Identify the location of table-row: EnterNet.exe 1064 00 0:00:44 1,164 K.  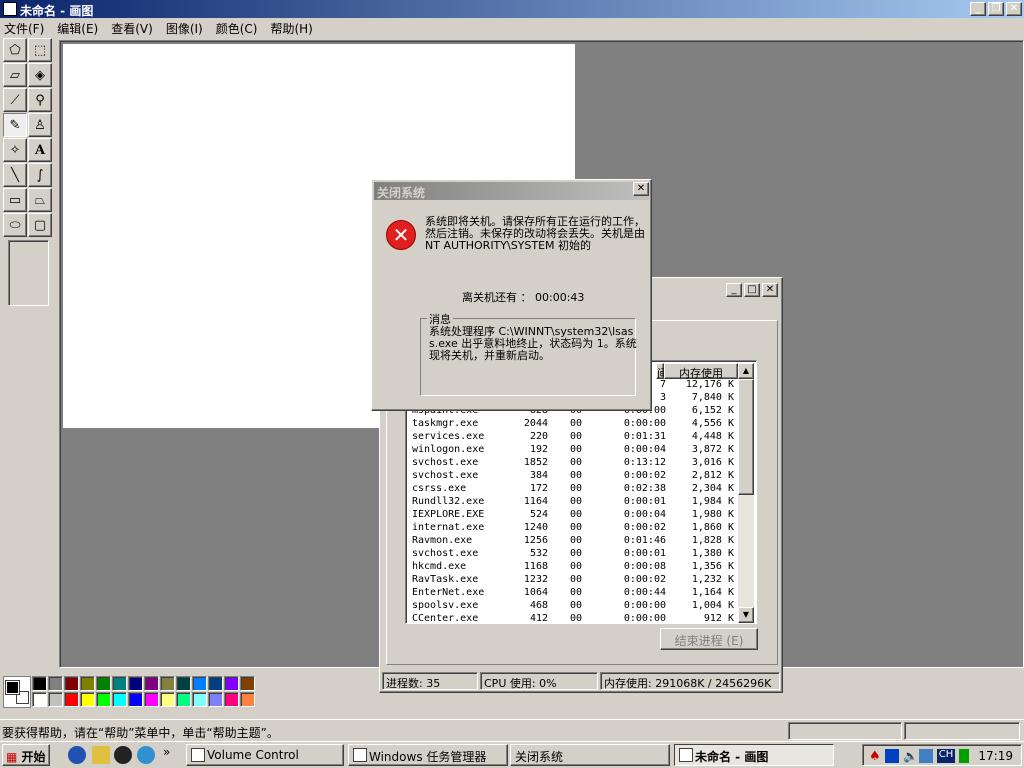
(573, 593).